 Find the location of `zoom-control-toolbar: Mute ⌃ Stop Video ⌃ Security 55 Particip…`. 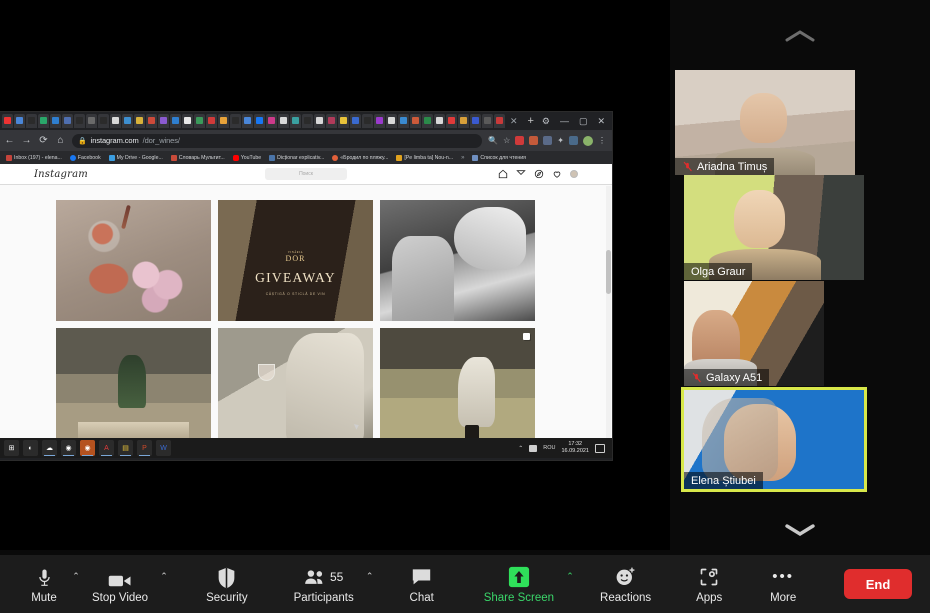

zoom-control-toolbar: Mute ⌃ Stop Video ⌃ Security 55 Particip… is located at coordinates (465, 584).